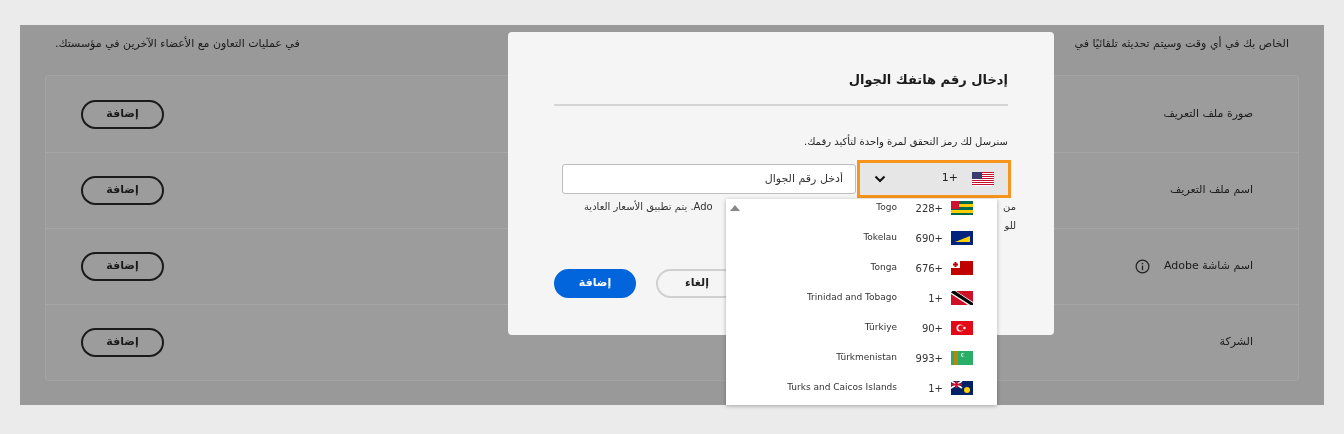  Describe the element at coordinates (962, 238) in the screenshot. I see `boat-flag-icon` at that location.